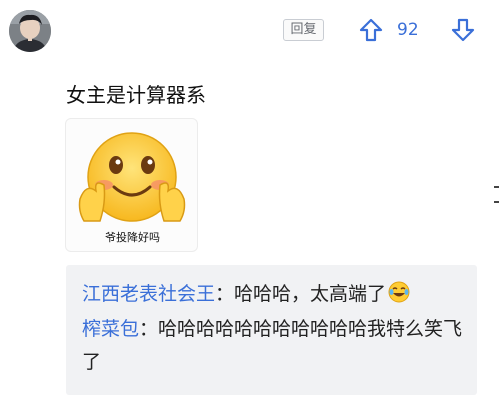  What do you see at coordinates (399, 292) in the screenshot?
I see `laughing-crying-emoji-icon` at bounding box center [399, 292].